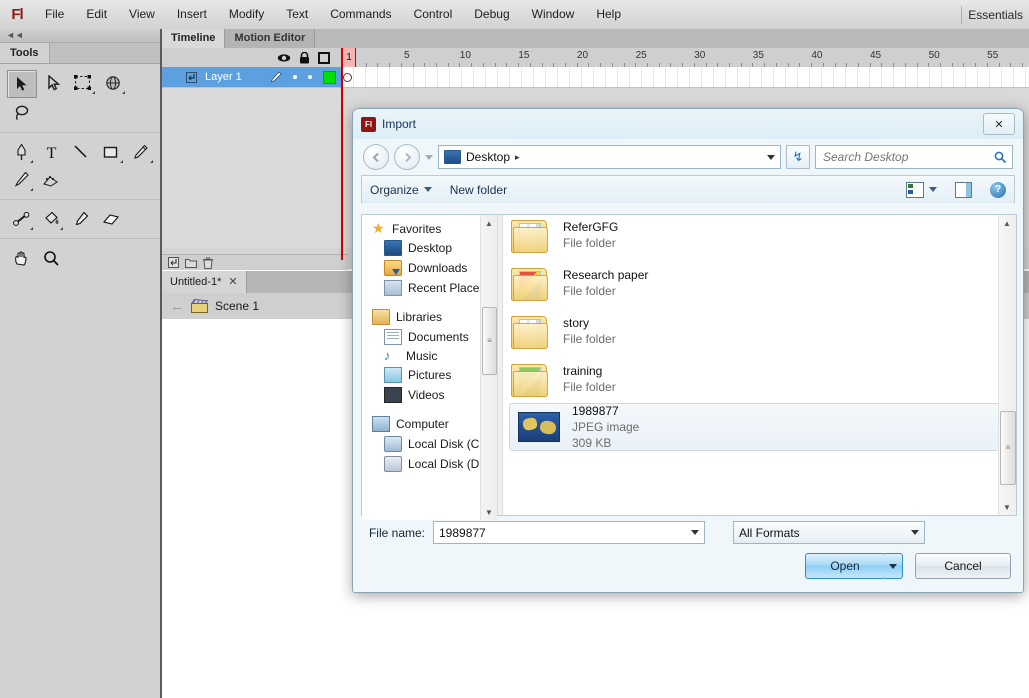  I want to click on address-path-desktop: Desktop, so click(488, 157).